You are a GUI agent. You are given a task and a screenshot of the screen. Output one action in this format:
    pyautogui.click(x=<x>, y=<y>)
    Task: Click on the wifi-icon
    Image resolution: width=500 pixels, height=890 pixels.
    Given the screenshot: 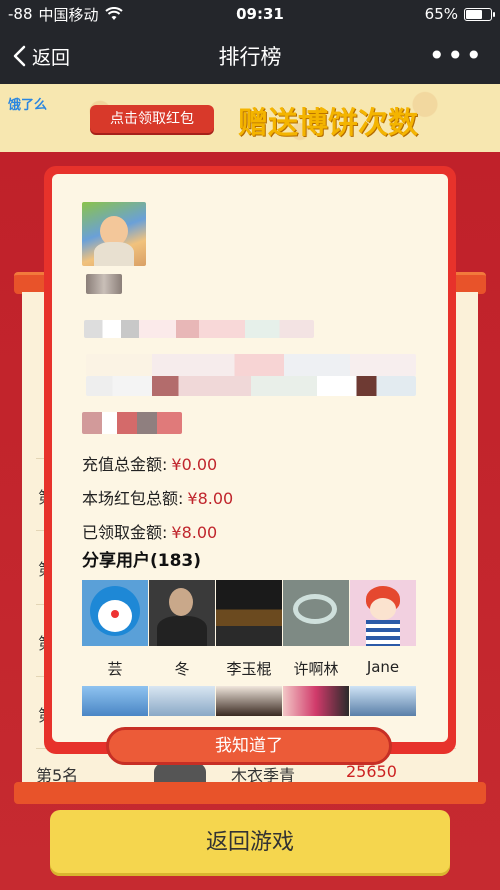 What is the action you would take?
    pyautogui.click(x=113, y=13)
    